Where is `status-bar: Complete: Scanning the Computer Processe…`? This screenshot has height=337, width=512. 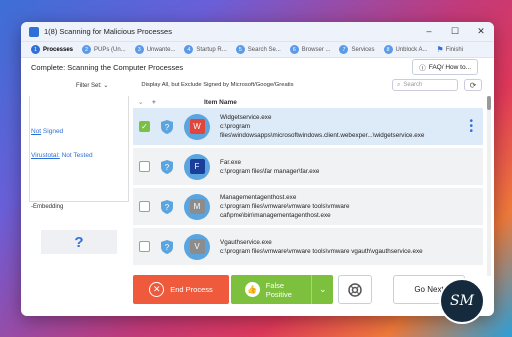 status-bar: Complete: Scanning the Computer Processe… is located at coordinates (257, 67).